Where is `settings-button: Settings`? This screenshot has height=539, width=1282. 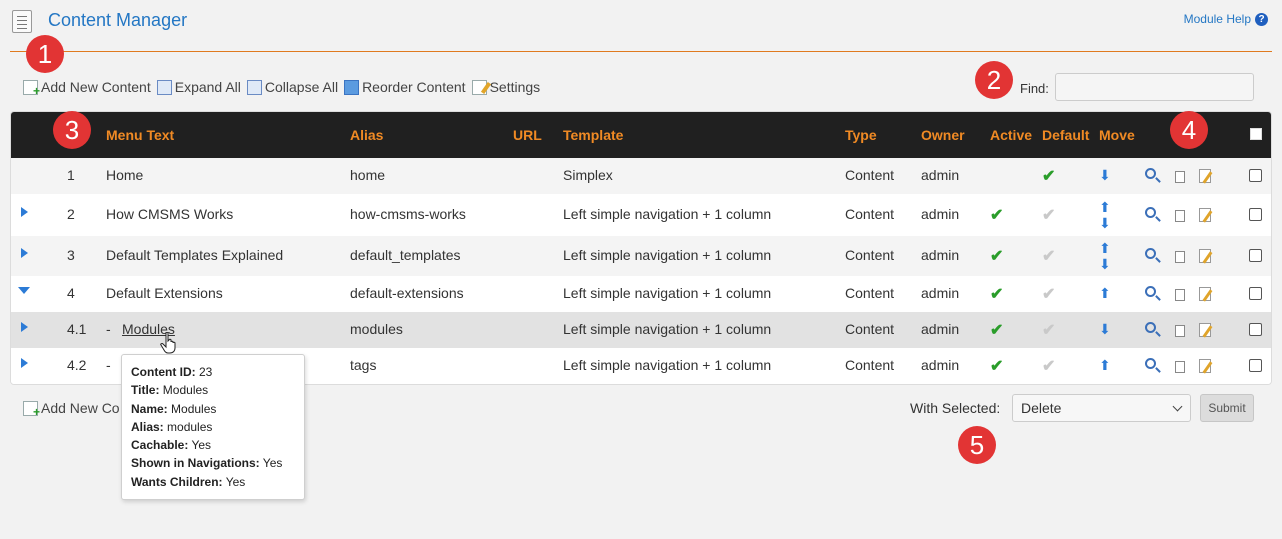
settings-button: Settings is located at coordinates (506, 87).